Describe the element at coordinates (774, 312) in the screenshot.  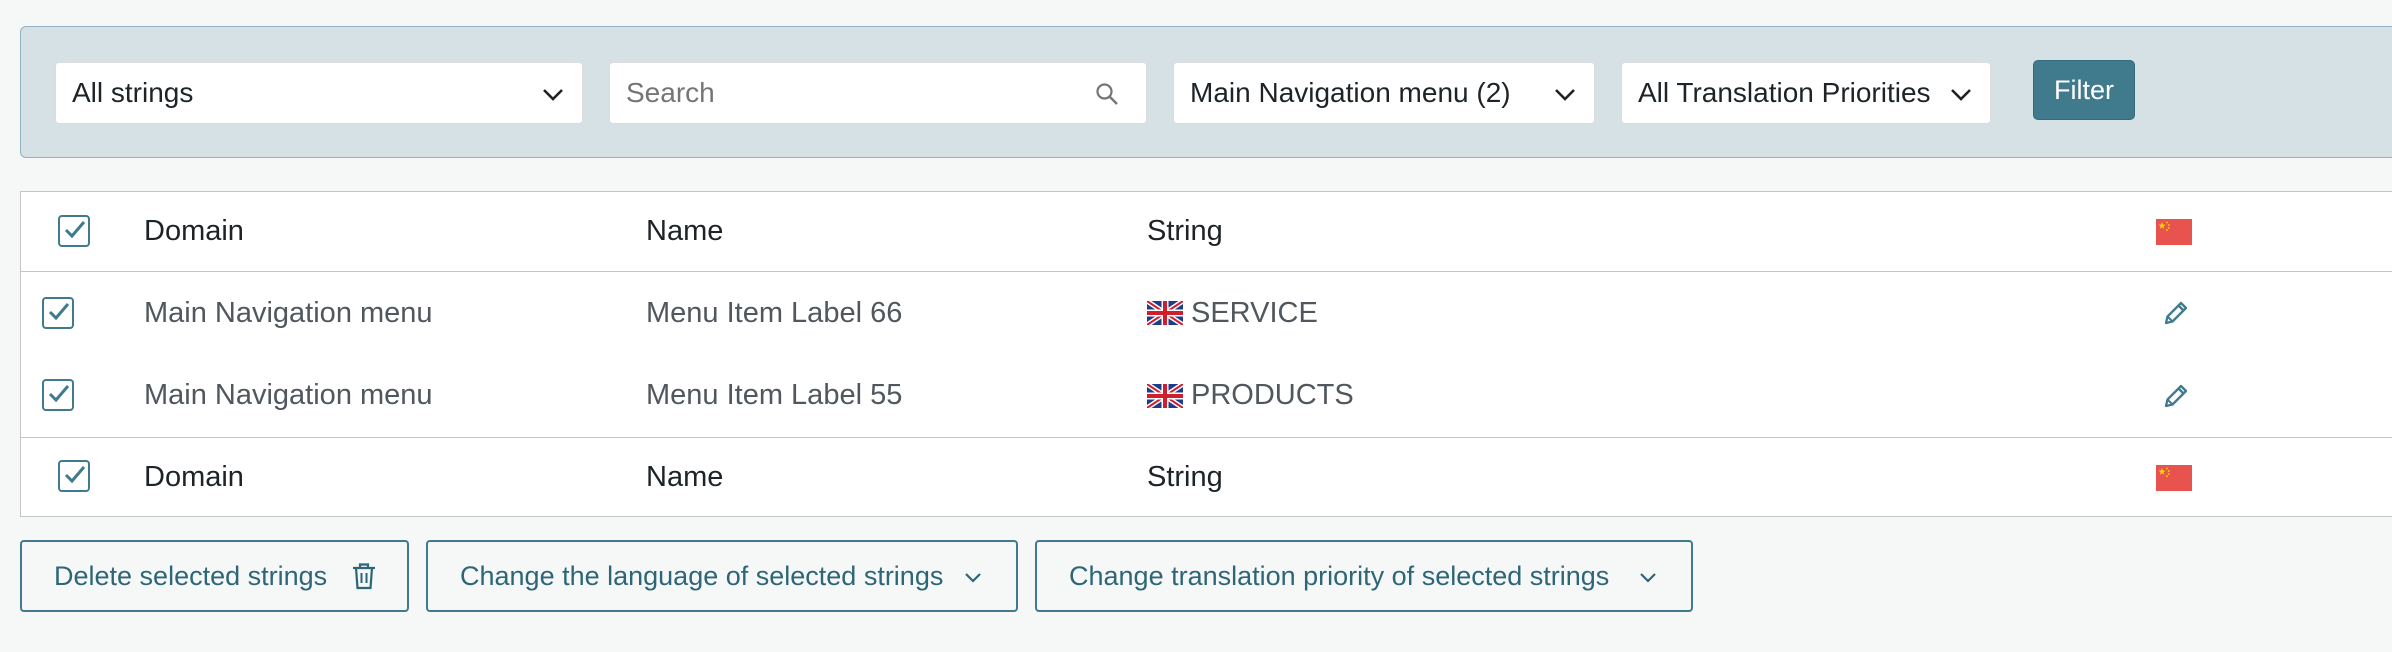
I see `row-name: Menu Item Label 66` at that location.